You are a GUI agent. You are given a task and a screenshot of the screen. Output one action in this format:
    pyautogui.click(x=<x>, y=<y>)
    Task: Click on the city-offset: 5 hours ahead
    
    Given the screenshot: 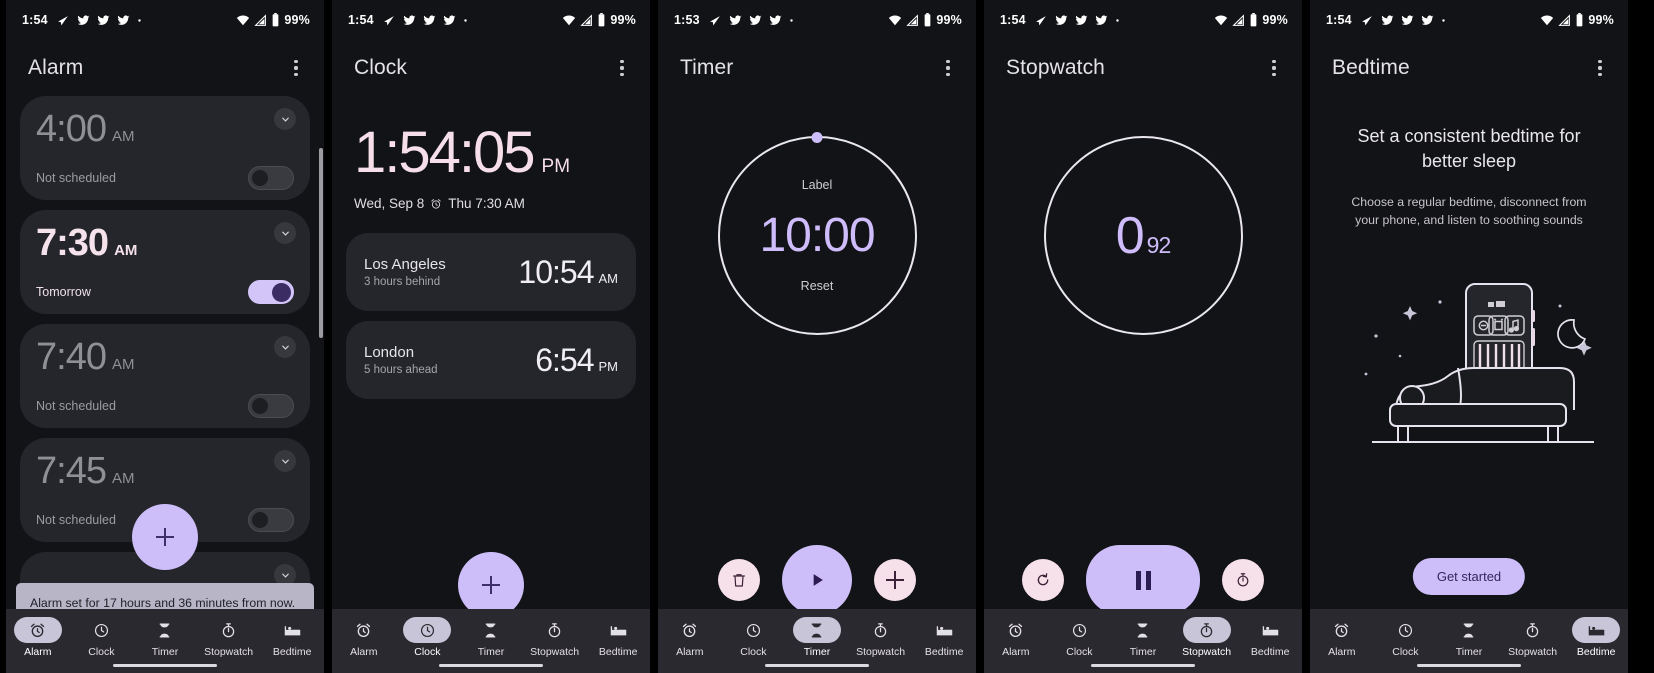 What is the action you would take?
    pyautogui.click(x=401, y=370)
    